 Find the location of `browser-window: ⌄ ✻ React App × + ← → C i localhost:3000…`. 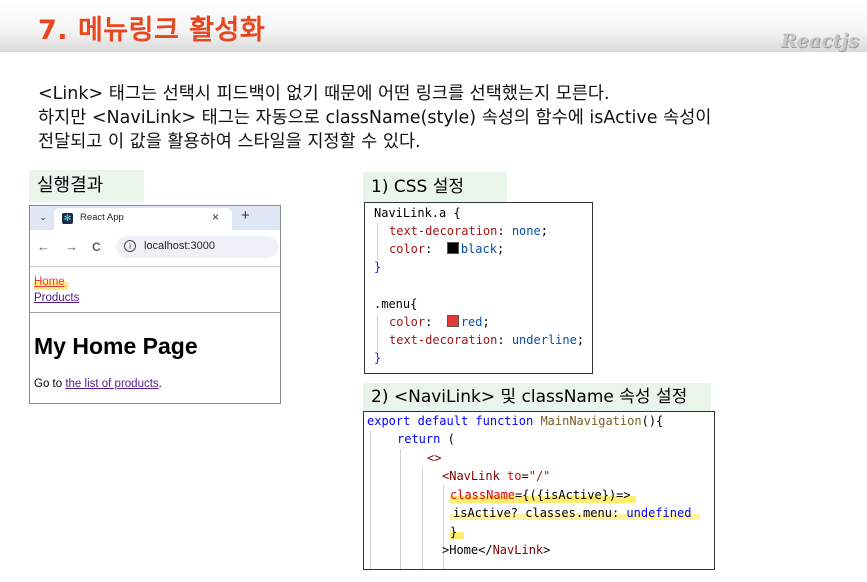

browser-window: ⌄ ✻ React App × + ← → C i localhost:3000… is located at coordinates (155, 304).